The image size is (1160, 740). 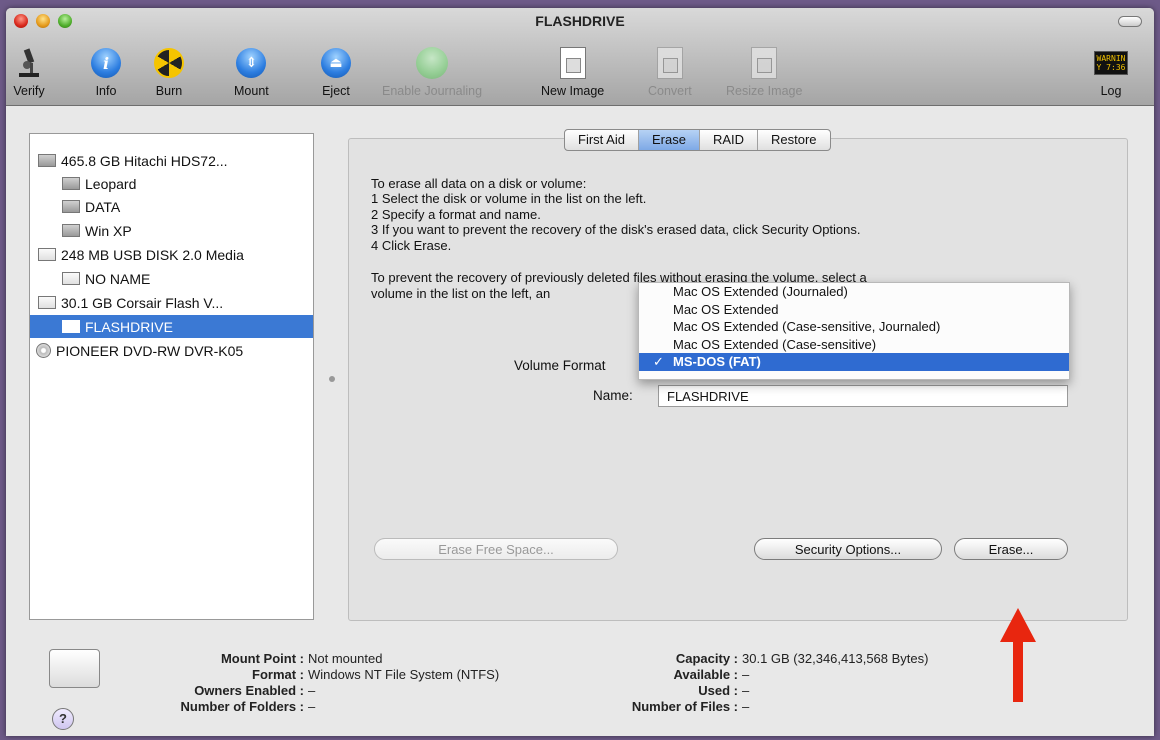 What do you see at coordinates (670, 91) in the screenshot?
I see `convert-label: Convert` at bounding box center [670, 91].